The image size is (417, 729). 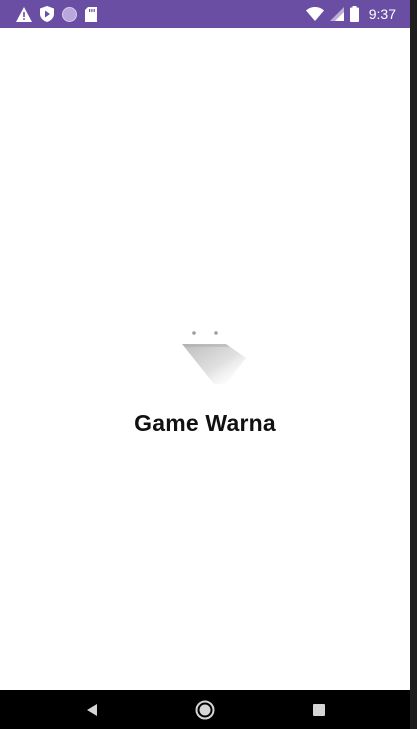 What do you see at coordinates (214, 357) in the screenshot?
I see `tag-logo-icon` at bounding box center [214, 357].